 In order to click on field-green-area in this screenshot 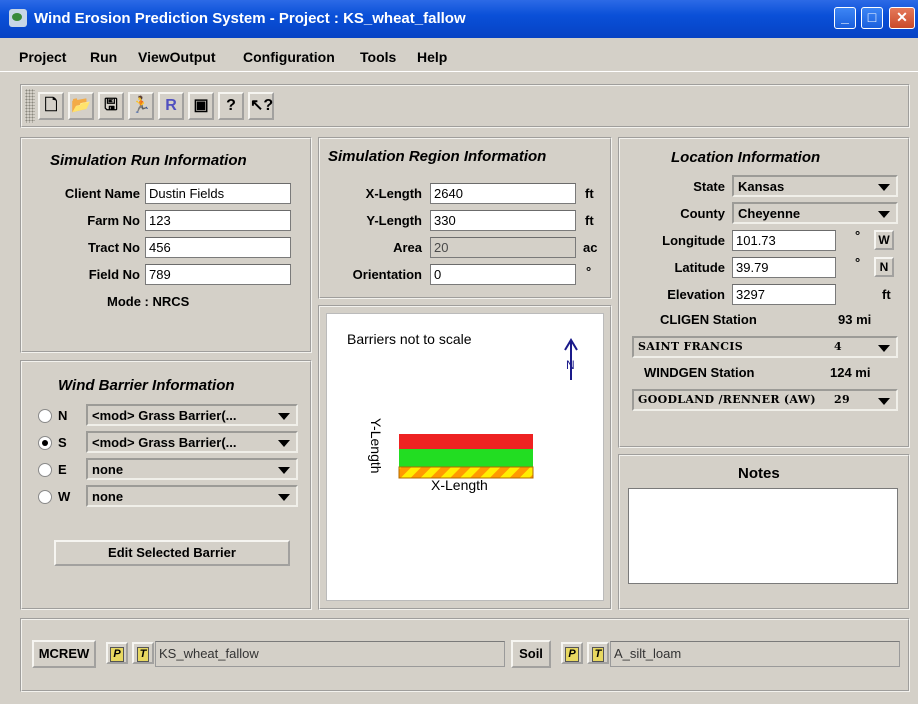, I will do `click(466, 458)`.